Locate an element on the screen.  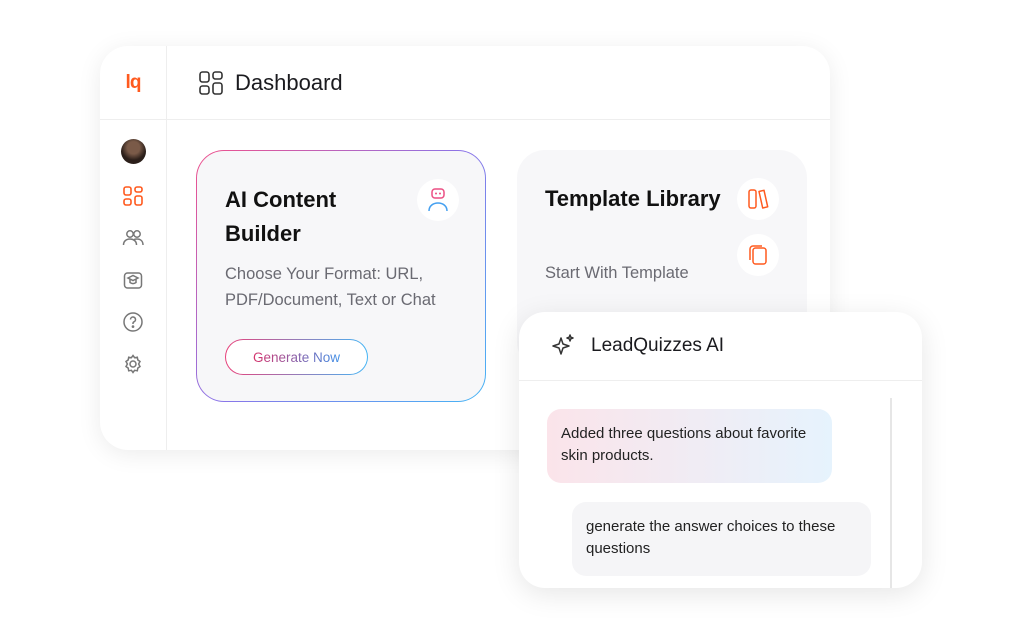
card-title: Template Library is located at coordinates (633, 198).